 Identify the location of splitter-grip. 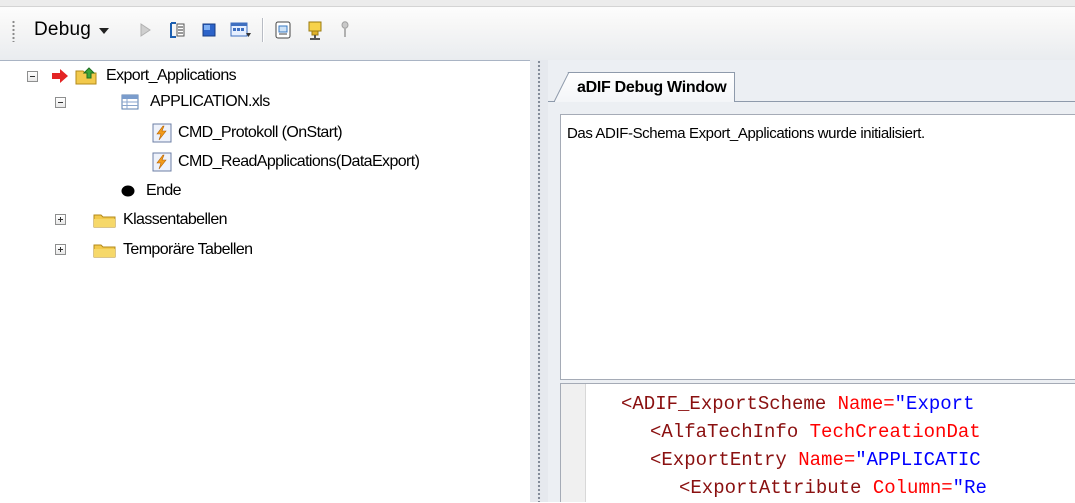
(539, 281).